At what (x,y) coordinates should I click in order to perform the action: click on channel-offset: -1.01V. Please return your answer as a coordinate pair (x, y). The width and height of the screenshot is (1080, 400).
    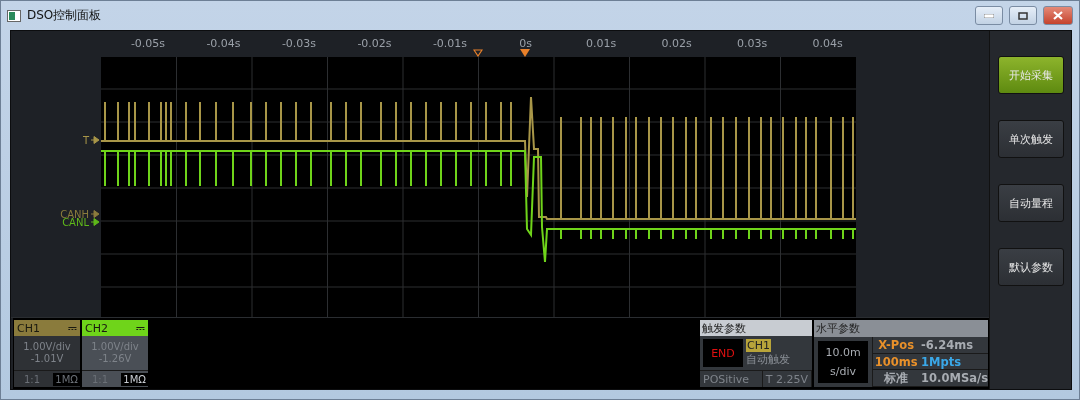
    Looking at the image, I should click on (47, 359).